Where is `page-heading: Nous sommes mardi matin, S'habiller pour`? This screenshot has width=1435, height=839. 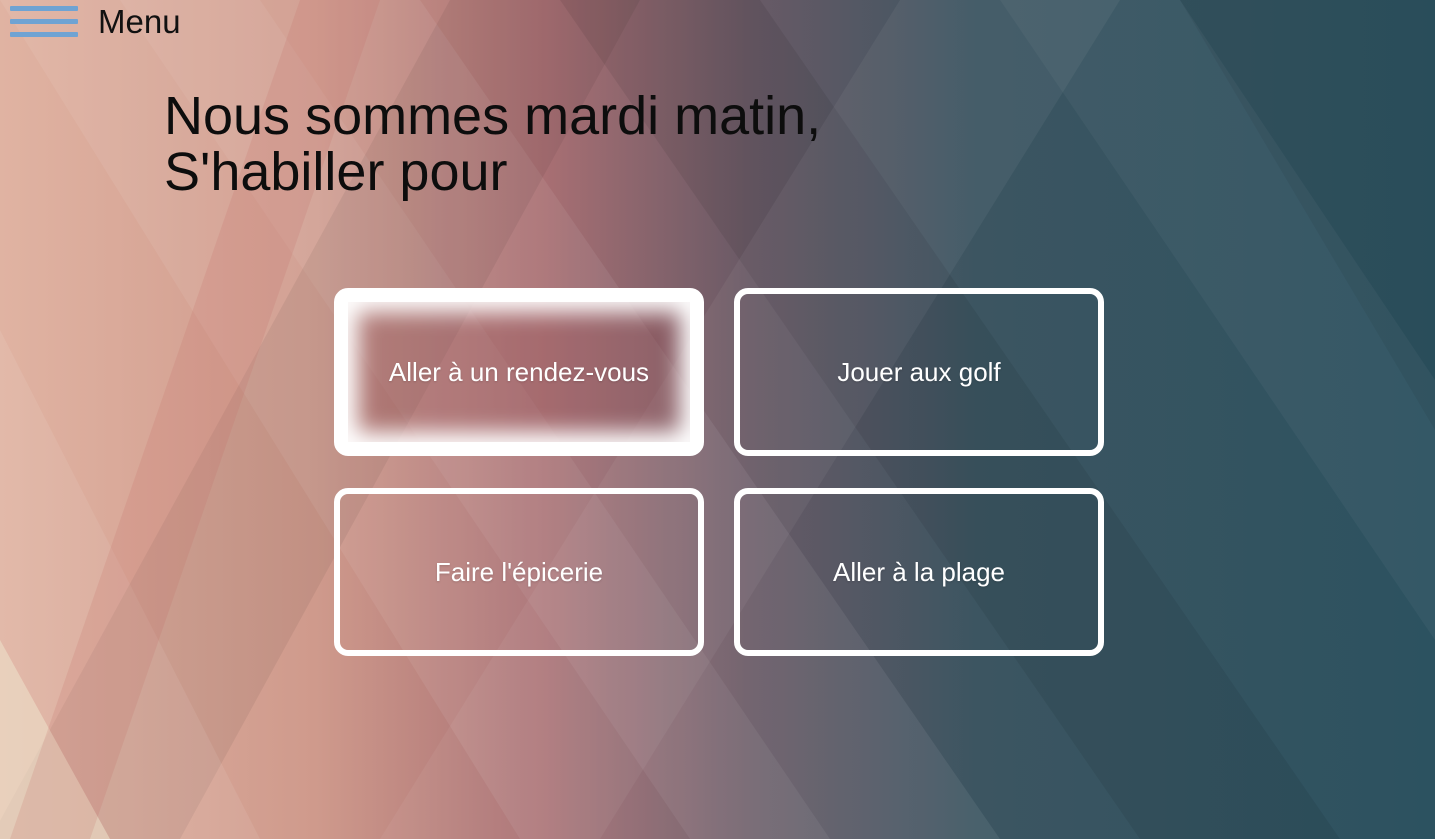
page-heading: Nous sommes mardi matin, S'habiller pour is located at coordinates (492, 144).